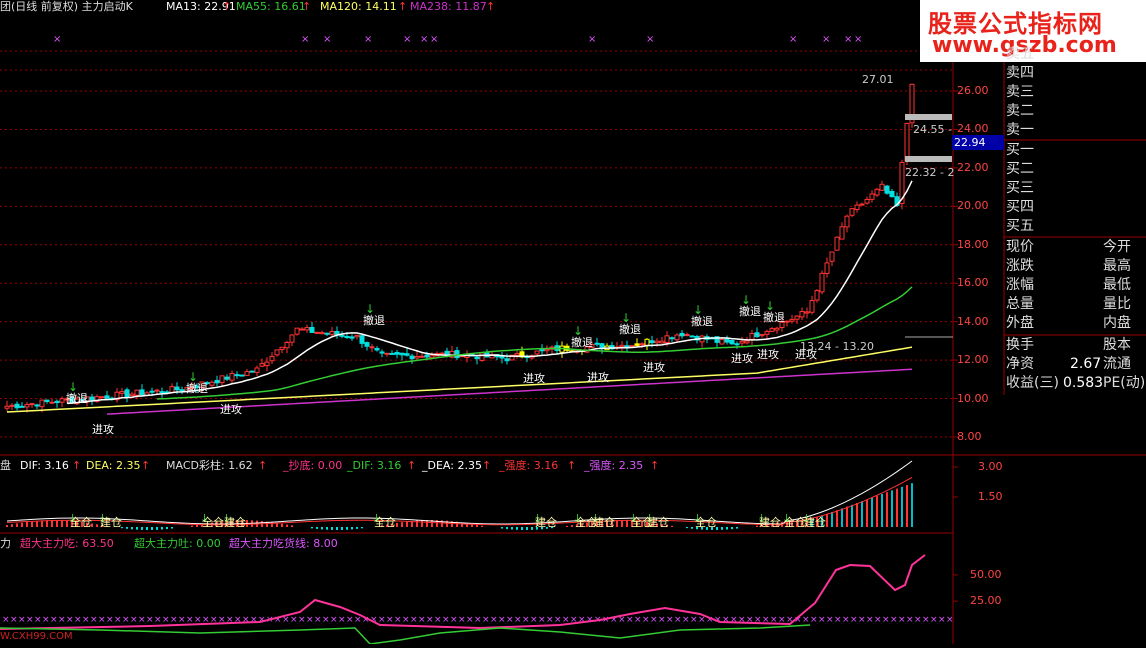 The image size is (1146, 648). Describe the element at coordinates (66, 6) in the screenshot. I see `chart-title: 团(日线 前复权) 主力启动K` at that location.